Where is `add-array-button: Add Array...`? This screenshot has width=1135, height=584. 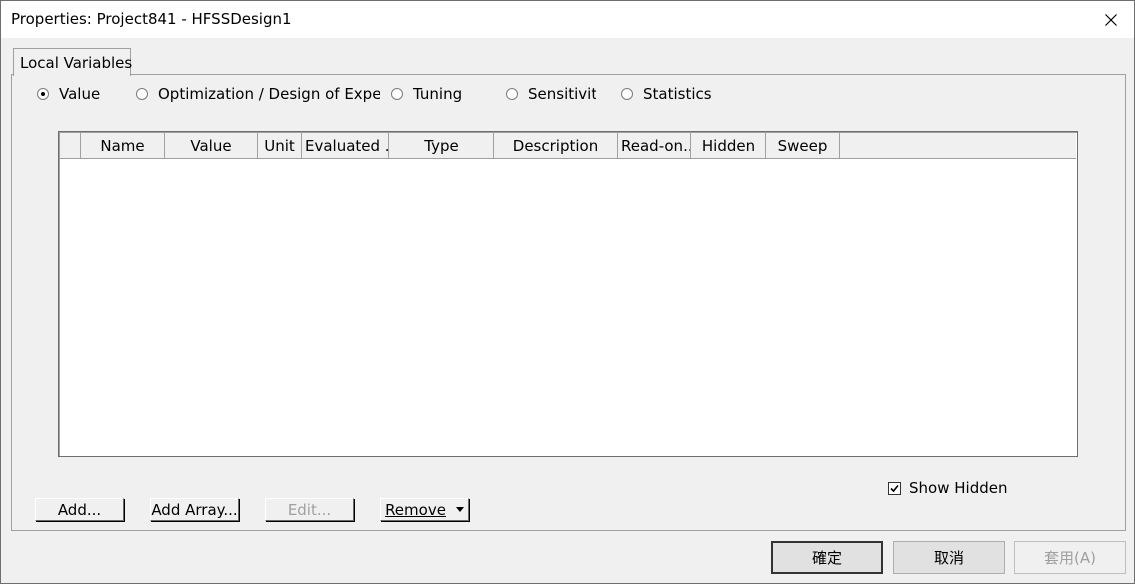 add-array-button: Add Array... is located at coordinates (194, 509).